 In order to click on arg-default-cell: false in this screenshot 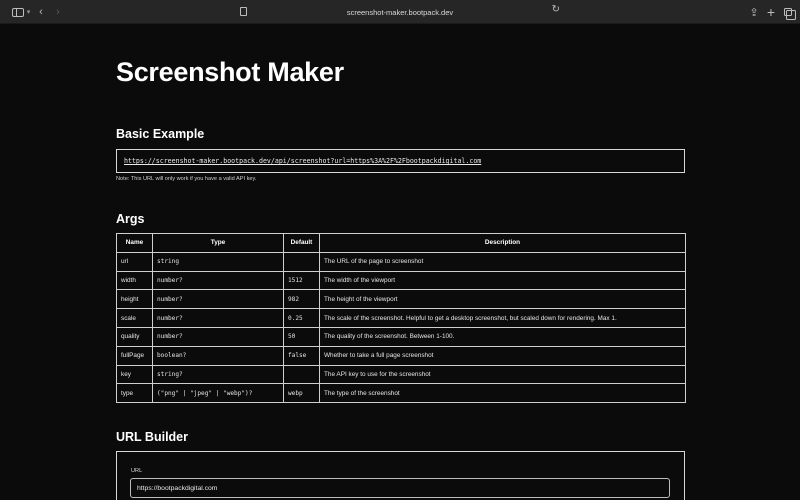, I will do `click(301, 355)`.